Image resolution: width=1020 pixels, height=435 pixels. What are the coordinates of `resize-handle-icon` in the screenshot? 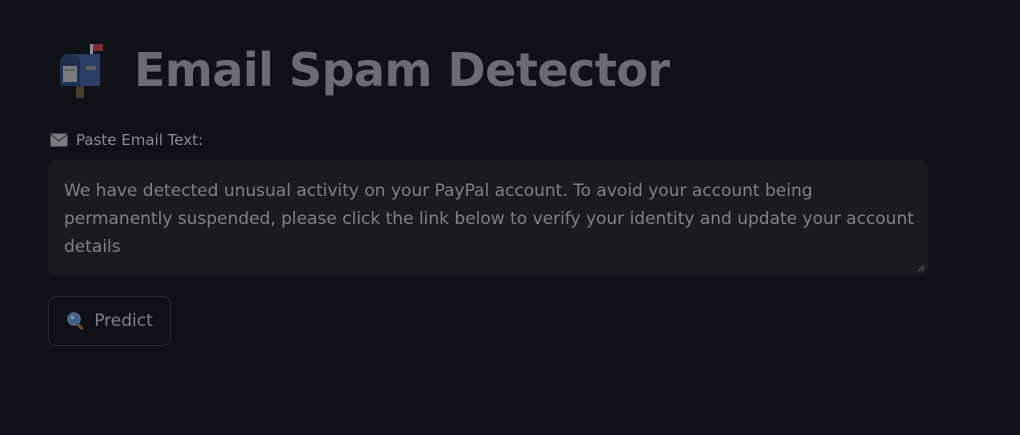 It's located at (921, 268).